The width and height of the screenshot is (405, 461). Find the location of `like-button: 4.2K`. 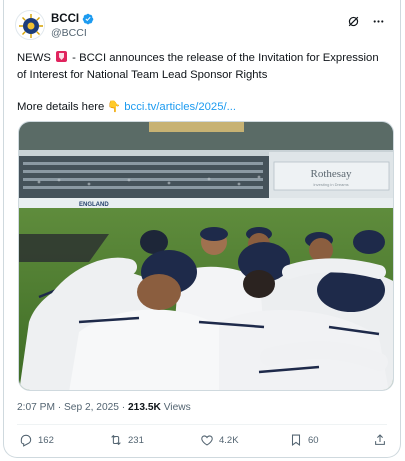

like-button: 4.2K is located at coordinates (219, 440).